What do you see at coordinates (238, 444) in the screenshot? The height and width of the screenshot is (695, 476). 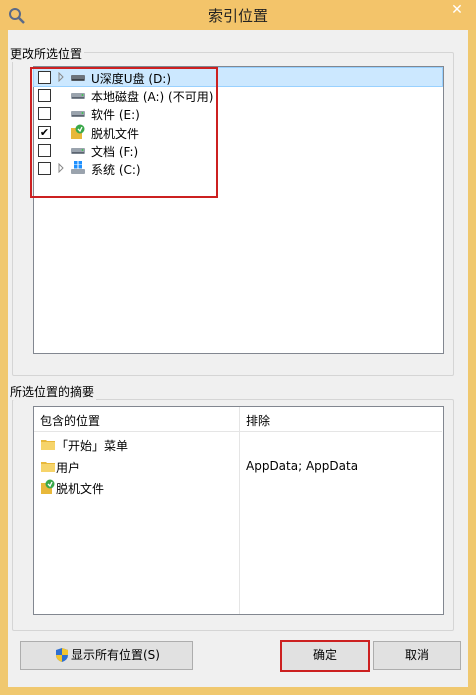 I see `summary-row: 「开始」菜单` at bounding box center [238, 444].